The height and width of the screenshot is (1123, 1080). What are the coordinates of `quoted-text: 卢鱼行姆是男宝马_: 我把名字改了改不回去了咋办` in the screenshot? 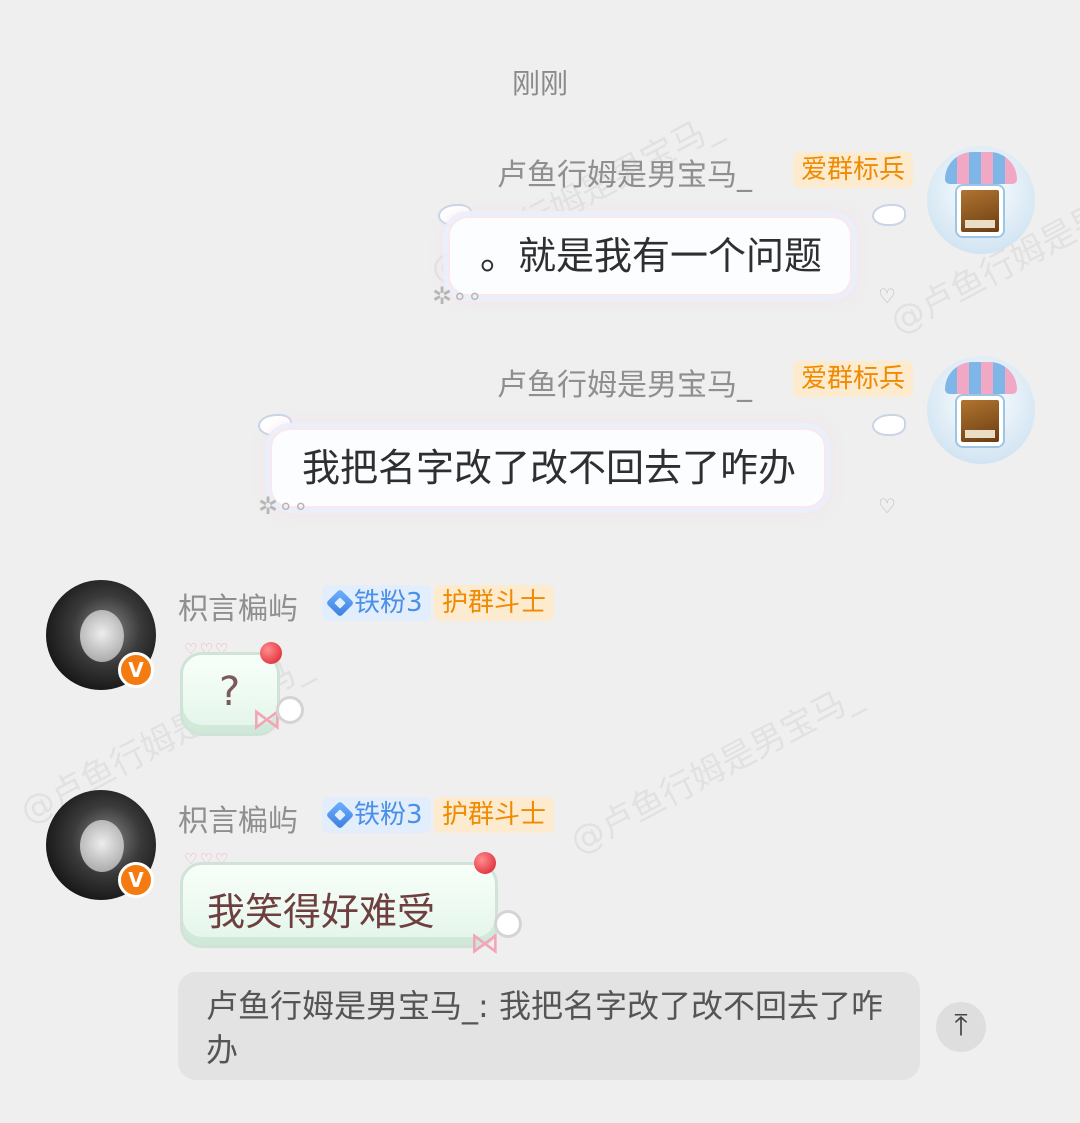 It's located at (544, 1028).